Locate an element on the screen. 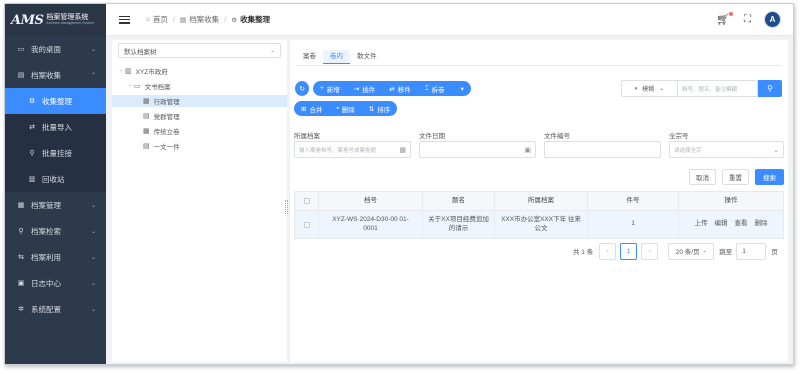 This screenshot has height=372, width=800. folder-icon: ▭ is located at coordinates (137, 86).